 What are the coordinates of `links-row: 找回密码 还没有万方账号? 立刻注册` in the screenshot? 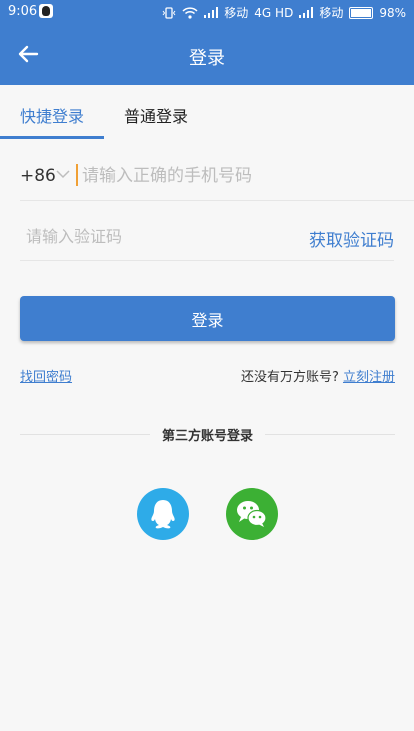 It's located at (207, 376).